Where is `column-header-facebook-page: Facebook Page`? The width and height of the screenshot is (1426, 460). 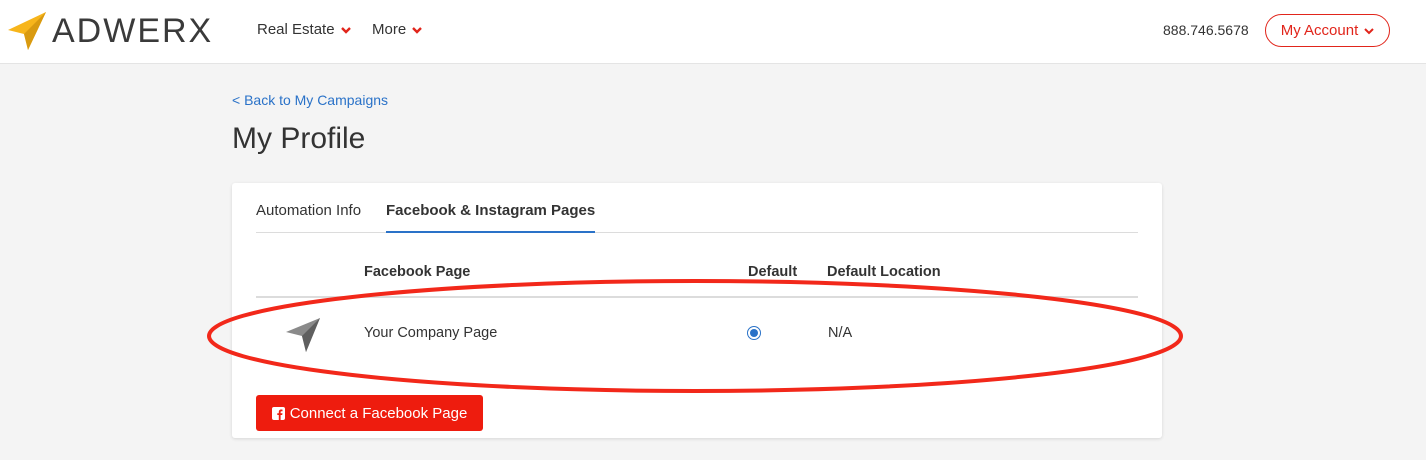 column-header-facebook-page: Facebook Page is located at coordinates (417, 272).